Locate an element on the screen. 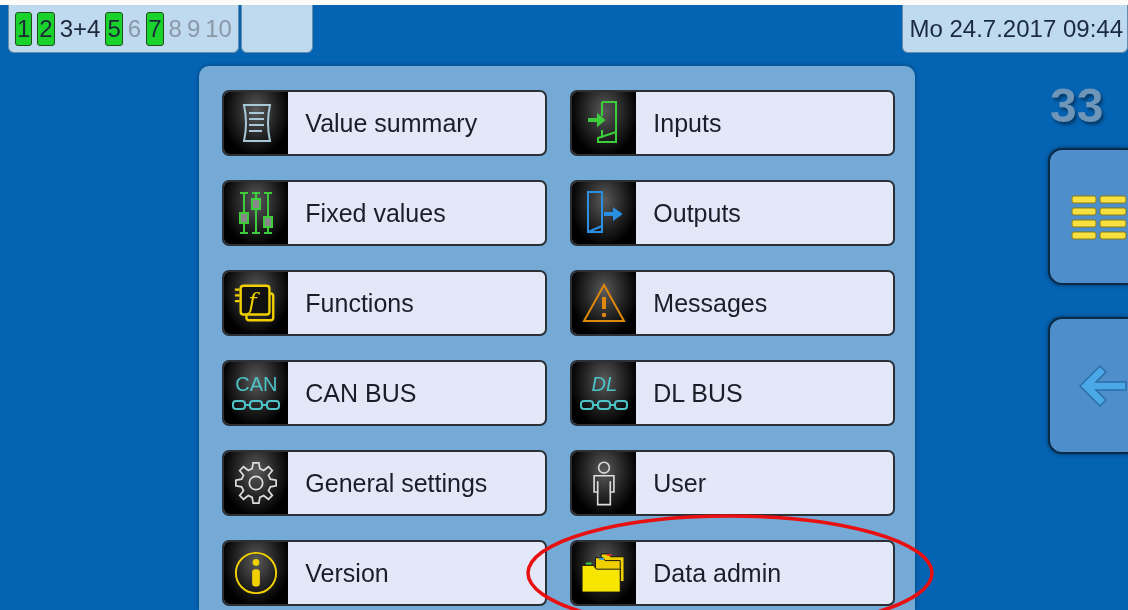 The width and height of the screenshot is (1128, 610). menu-item: Data admin is located at coordinates (733, 573).